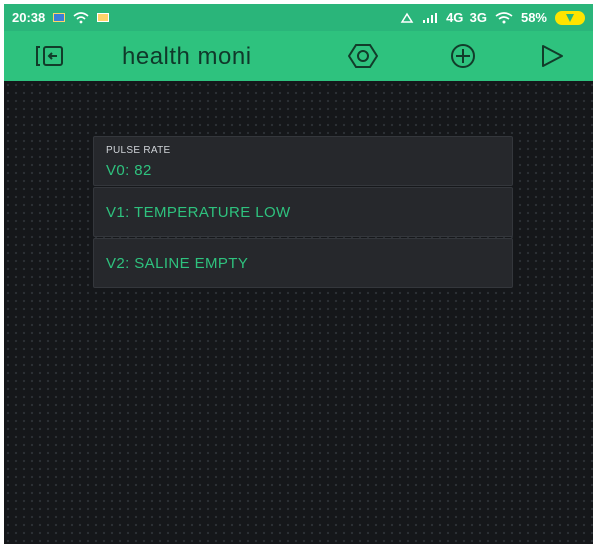 This screenshot has width=597, height=544. Describe the element at coordinates (552, 56) in the screenshot. I see `play-icon` at that location.